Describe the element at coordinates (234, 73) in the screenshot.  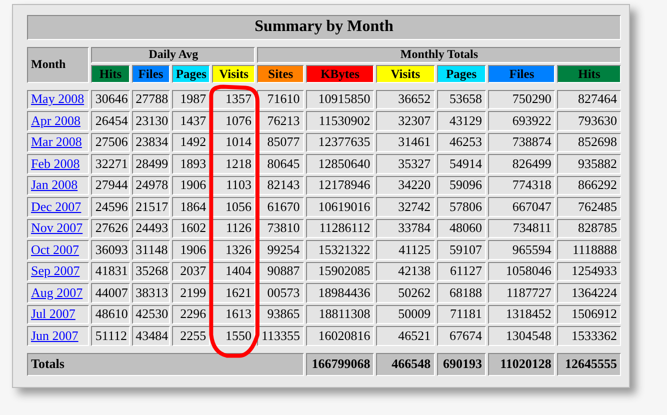
I see `column-header: Visits` at that location.